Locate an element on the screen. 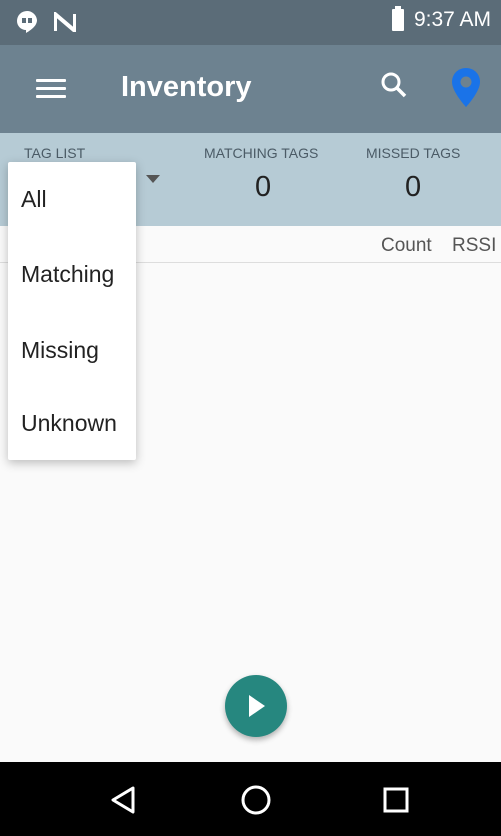 The height and width of the screenshot is (836, 501). search-icon is located at coordinates (394, 85).